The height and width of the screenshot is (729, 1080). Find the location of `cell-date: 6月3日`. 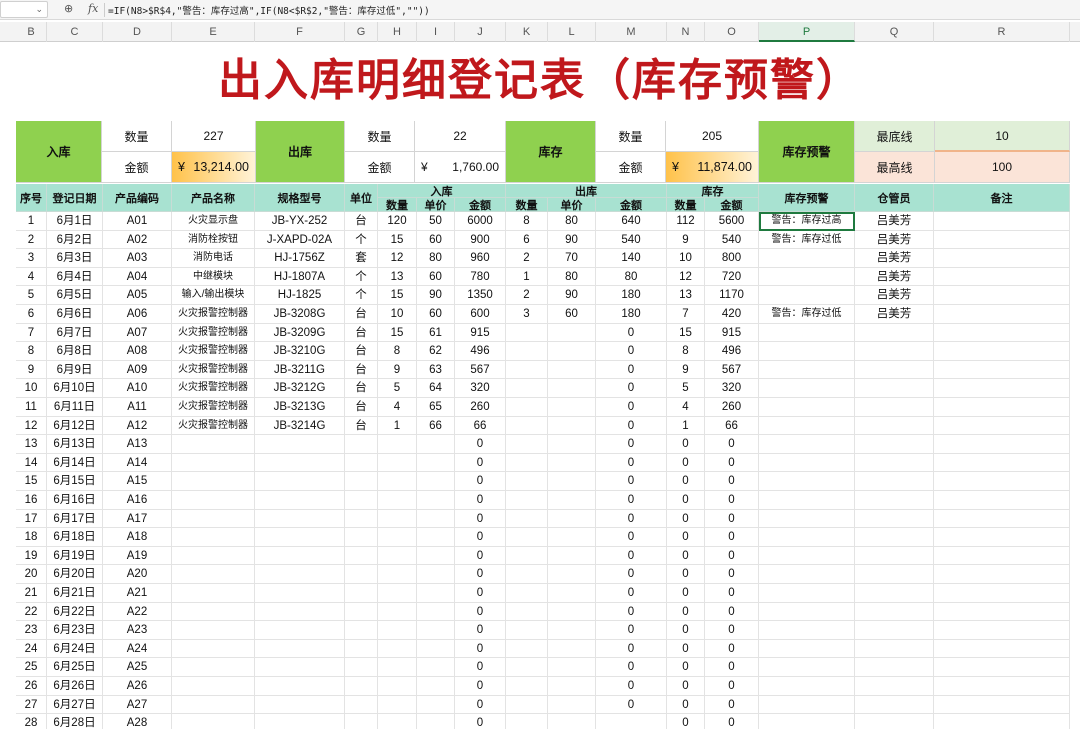

cell-date: 6月3日 is located at coordinates (75, 258).